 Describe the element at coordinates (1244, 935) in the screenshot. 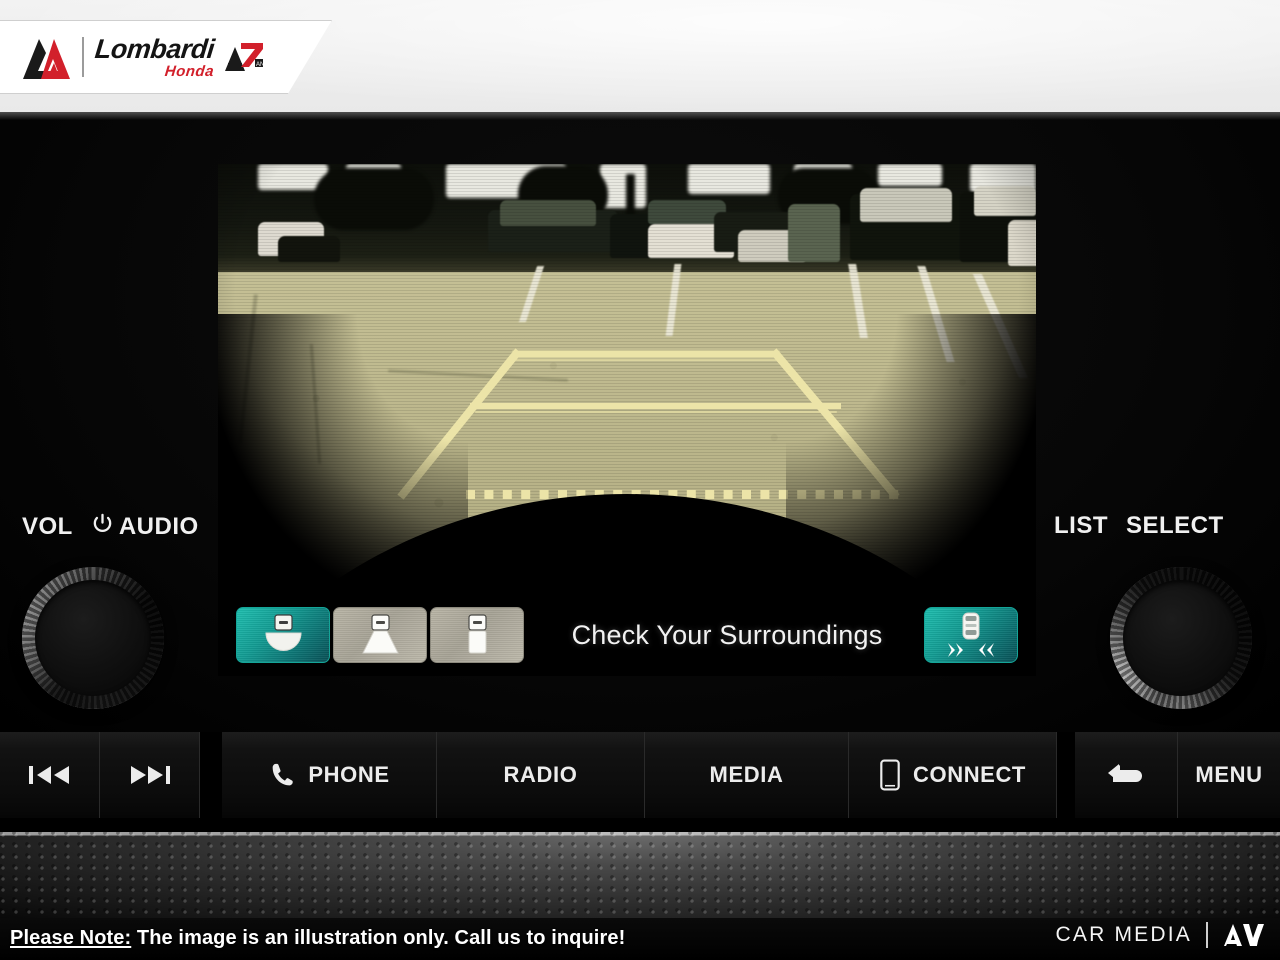

I see `av-logo-icon` at that location.